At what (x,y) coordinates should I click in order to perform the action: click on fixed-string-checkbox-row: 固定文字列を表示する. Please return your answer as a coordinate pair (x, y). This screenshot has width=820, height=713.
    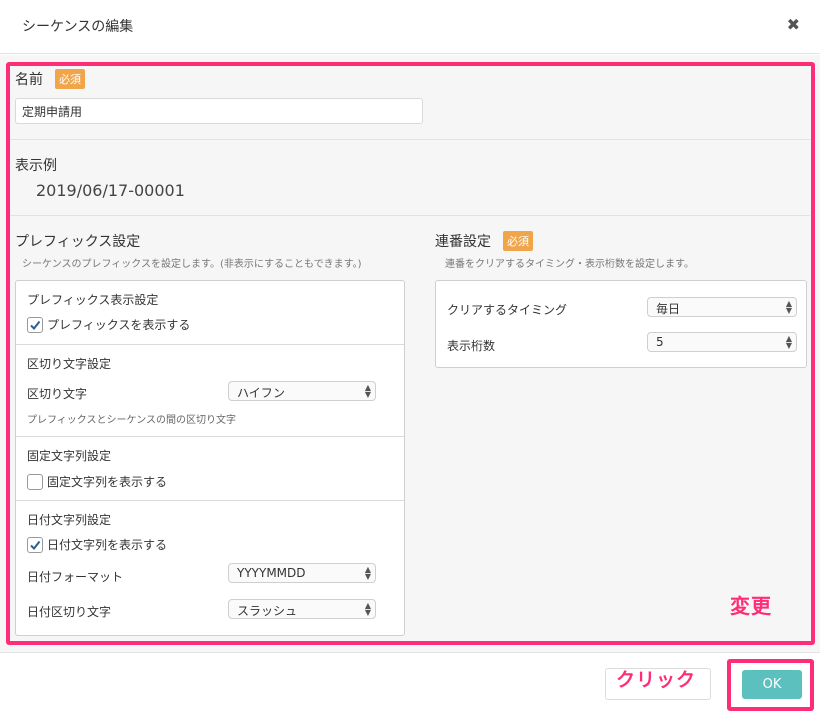
    Looking at the image, I should click on (97, 481).